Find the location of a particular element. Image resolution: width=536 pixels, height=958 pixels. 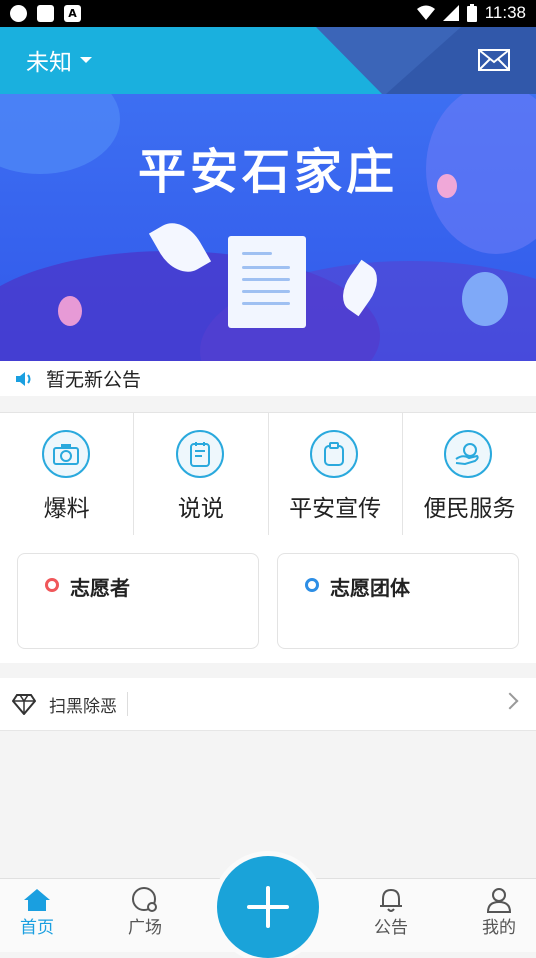

feature-grid: 爆料 说说 平安宣传 便民服务 is located at coordinates (268, 474).